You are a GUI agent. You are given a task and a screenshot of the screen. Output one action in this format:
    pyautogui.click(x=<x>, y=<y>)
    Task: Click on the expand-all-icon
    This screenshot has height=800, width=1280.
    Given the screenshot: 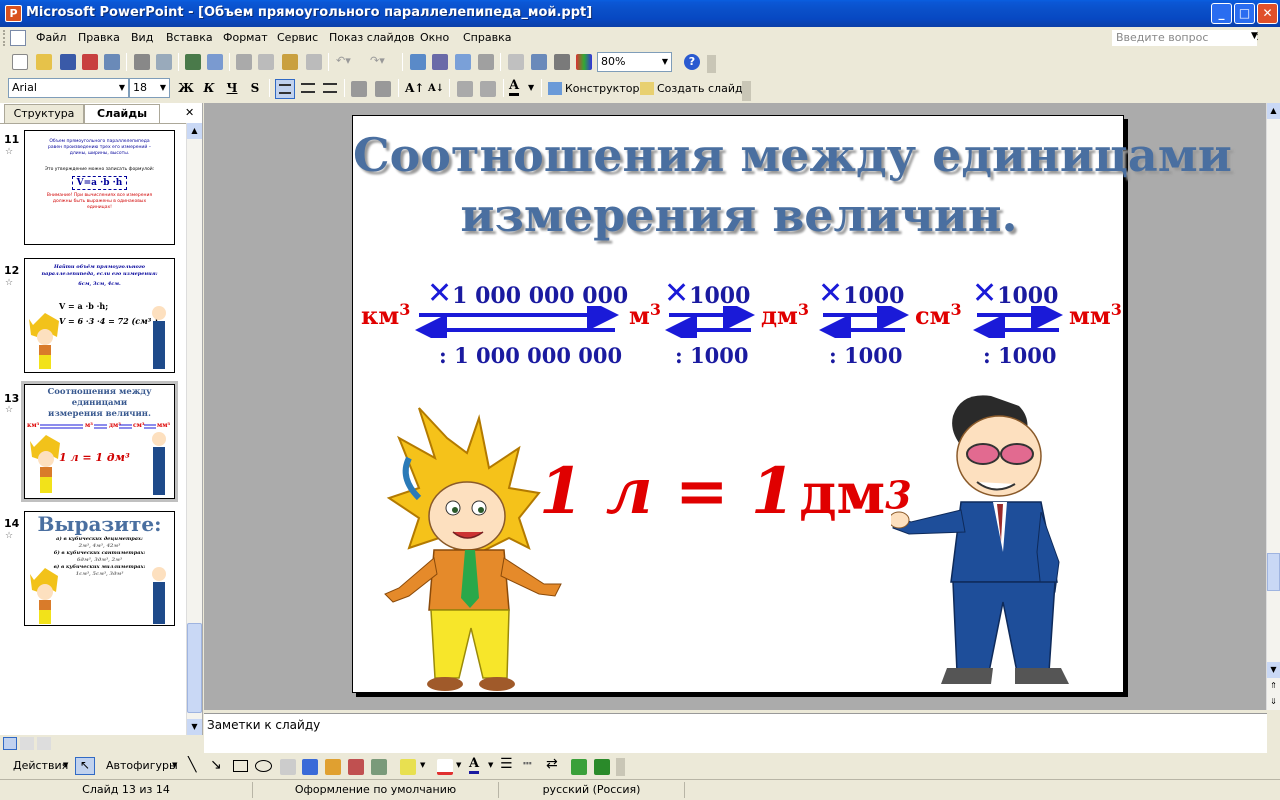 What is the action you would take?
    pyautogui.click(x=516, y=62)
    